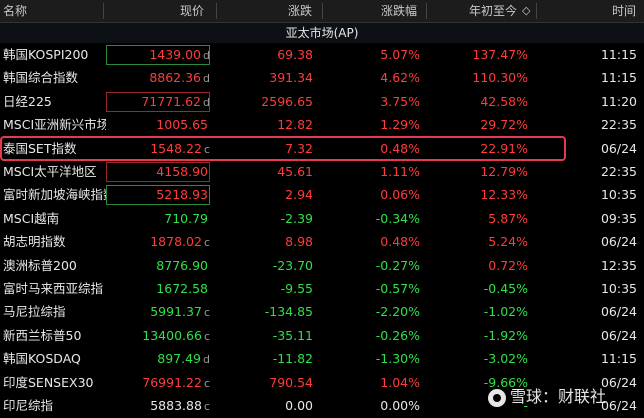 The image size is (644, 418). I want to click on header-ytd: 年初至今, so click(493, 11).